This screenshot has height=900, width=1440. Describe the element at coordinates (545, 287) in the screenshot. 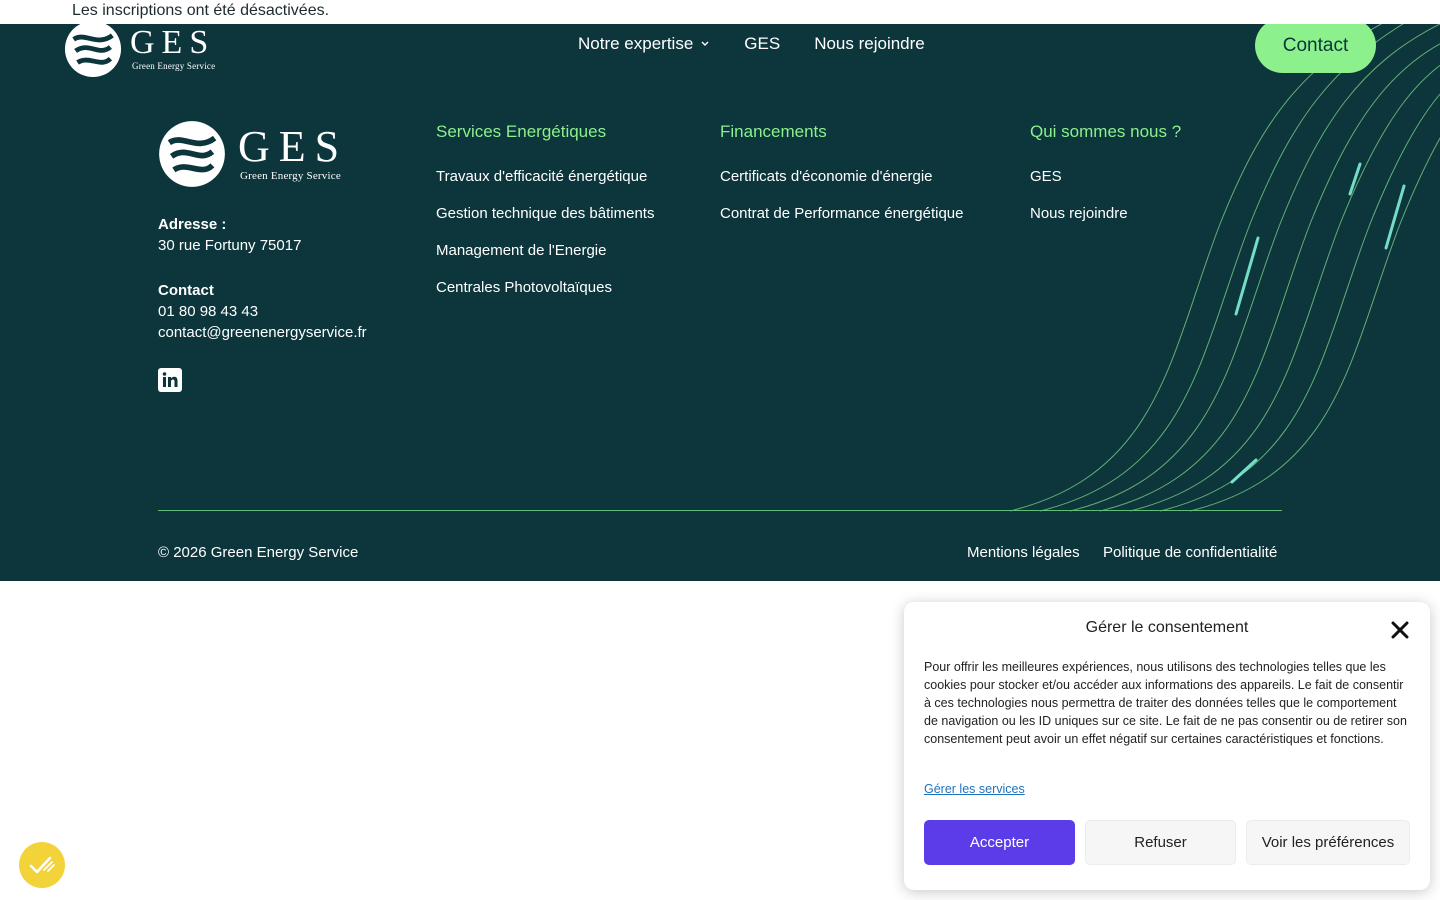

I see `footer-link: Centrales Photovoltaïques` at that location.